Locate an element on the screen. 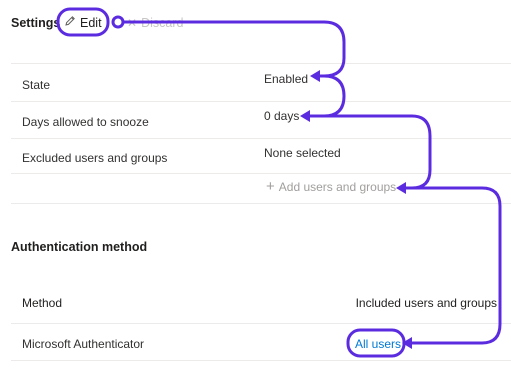 Image resolution: width=511 pixels, height=376 pixels. arrowhead-state is located at coordinates (315, 76).